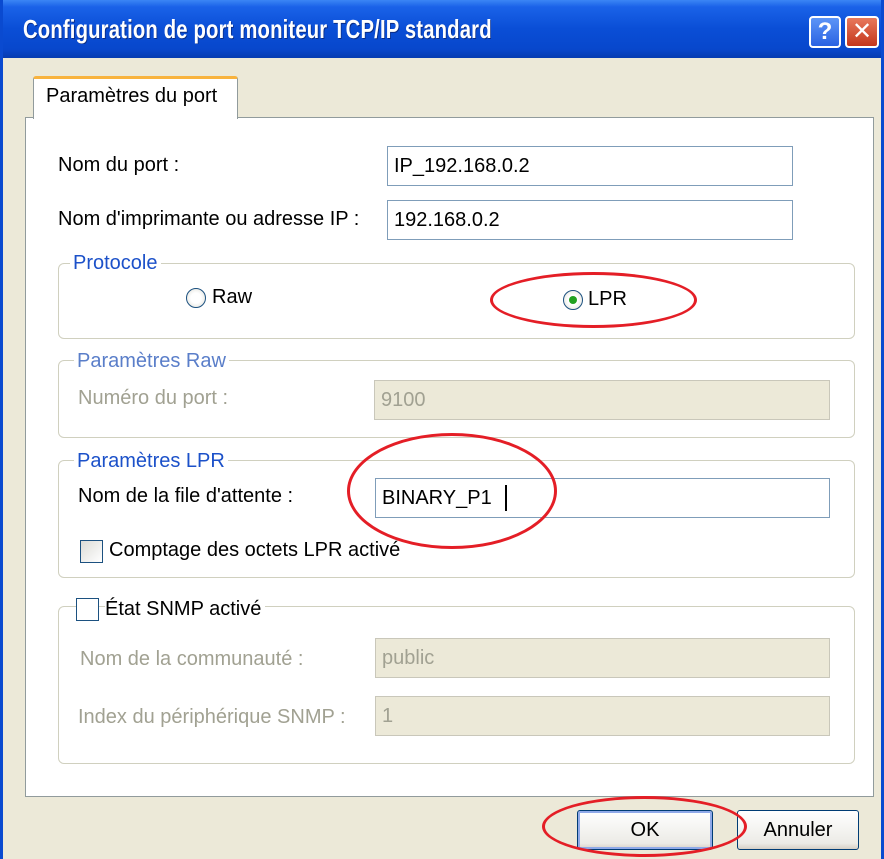  I want to click on raw-port-number-label: Numéro du port :, so click(153, 398).